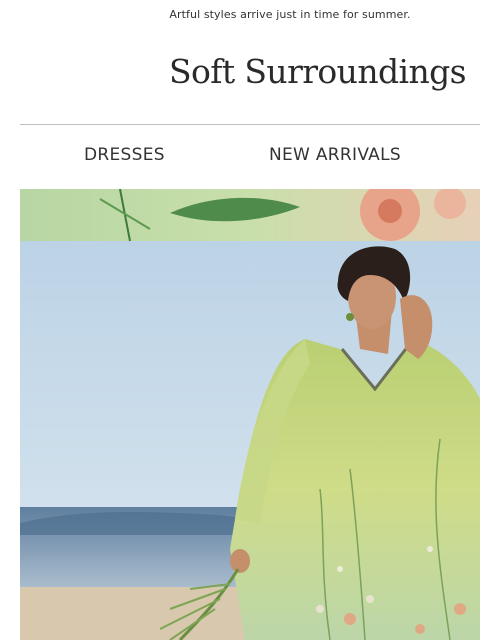 Image resolution: width=480 pixels, height=640 pixels. What do you see at coordinates (250, 124) in the screenshot?
I see `header-divider` at bounding box center [250, 124].